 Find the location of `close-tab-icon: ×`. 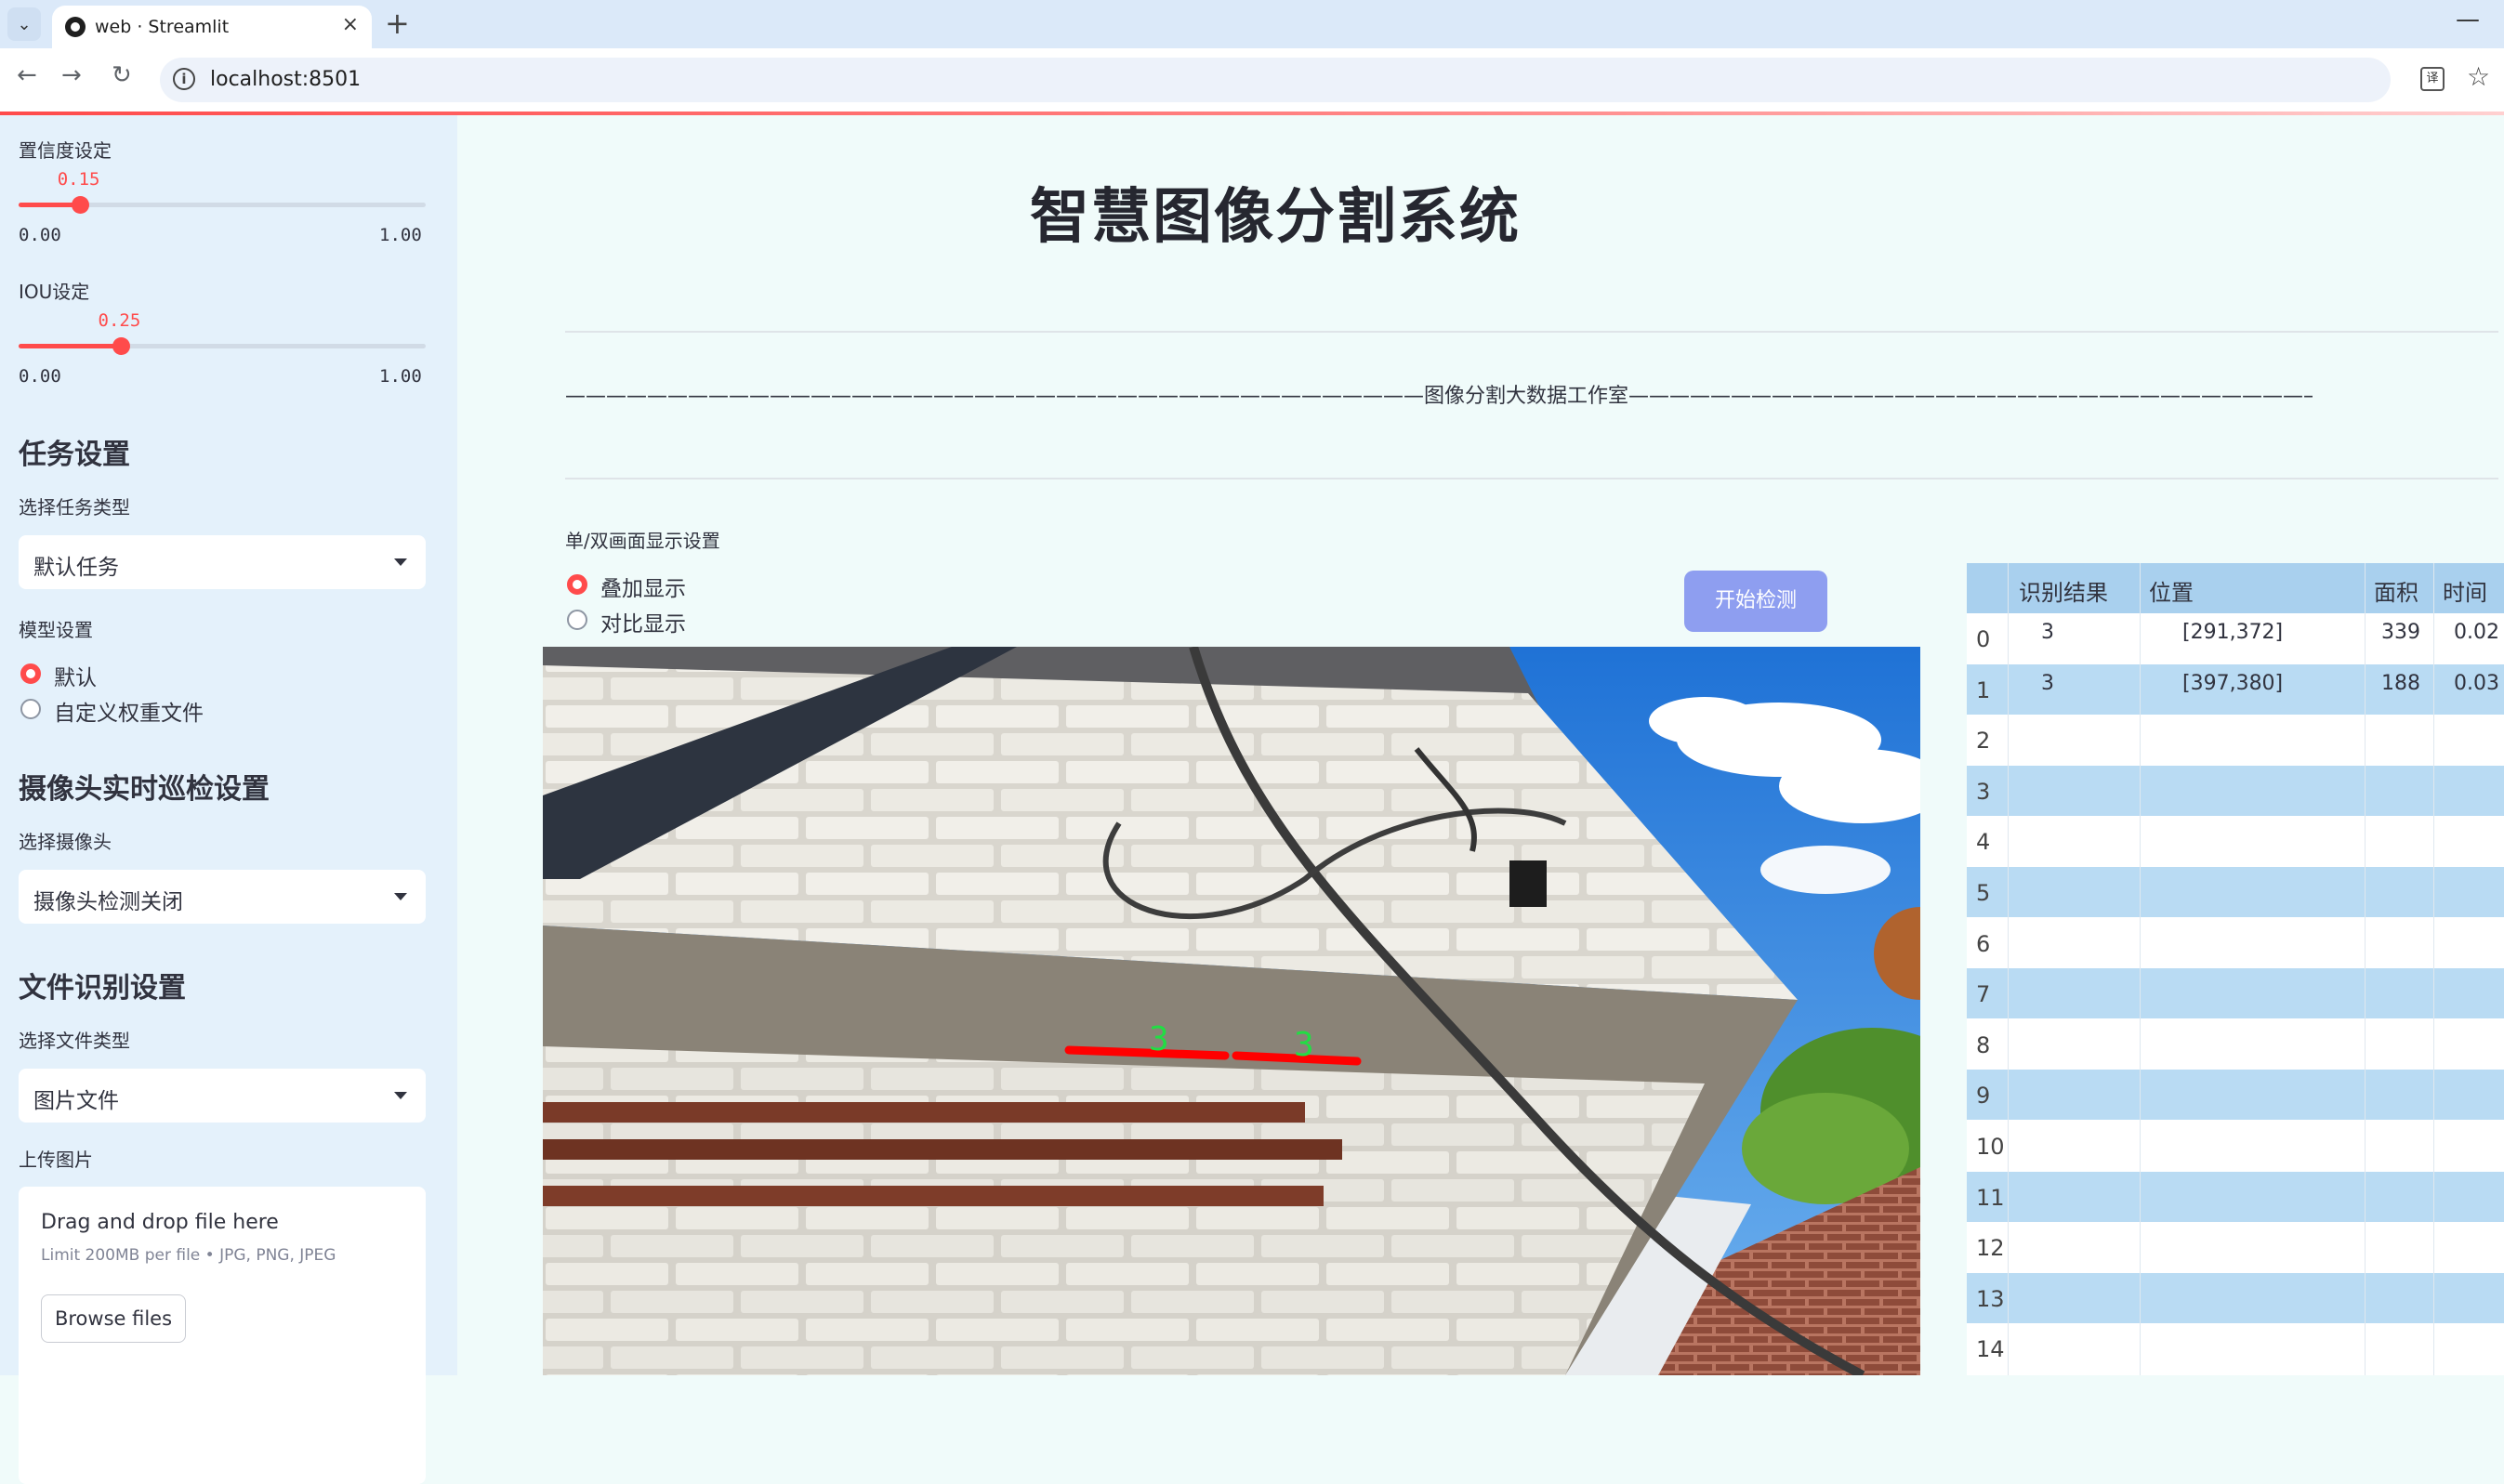

close-tab-icon: × is located at coordinates (350, 24).